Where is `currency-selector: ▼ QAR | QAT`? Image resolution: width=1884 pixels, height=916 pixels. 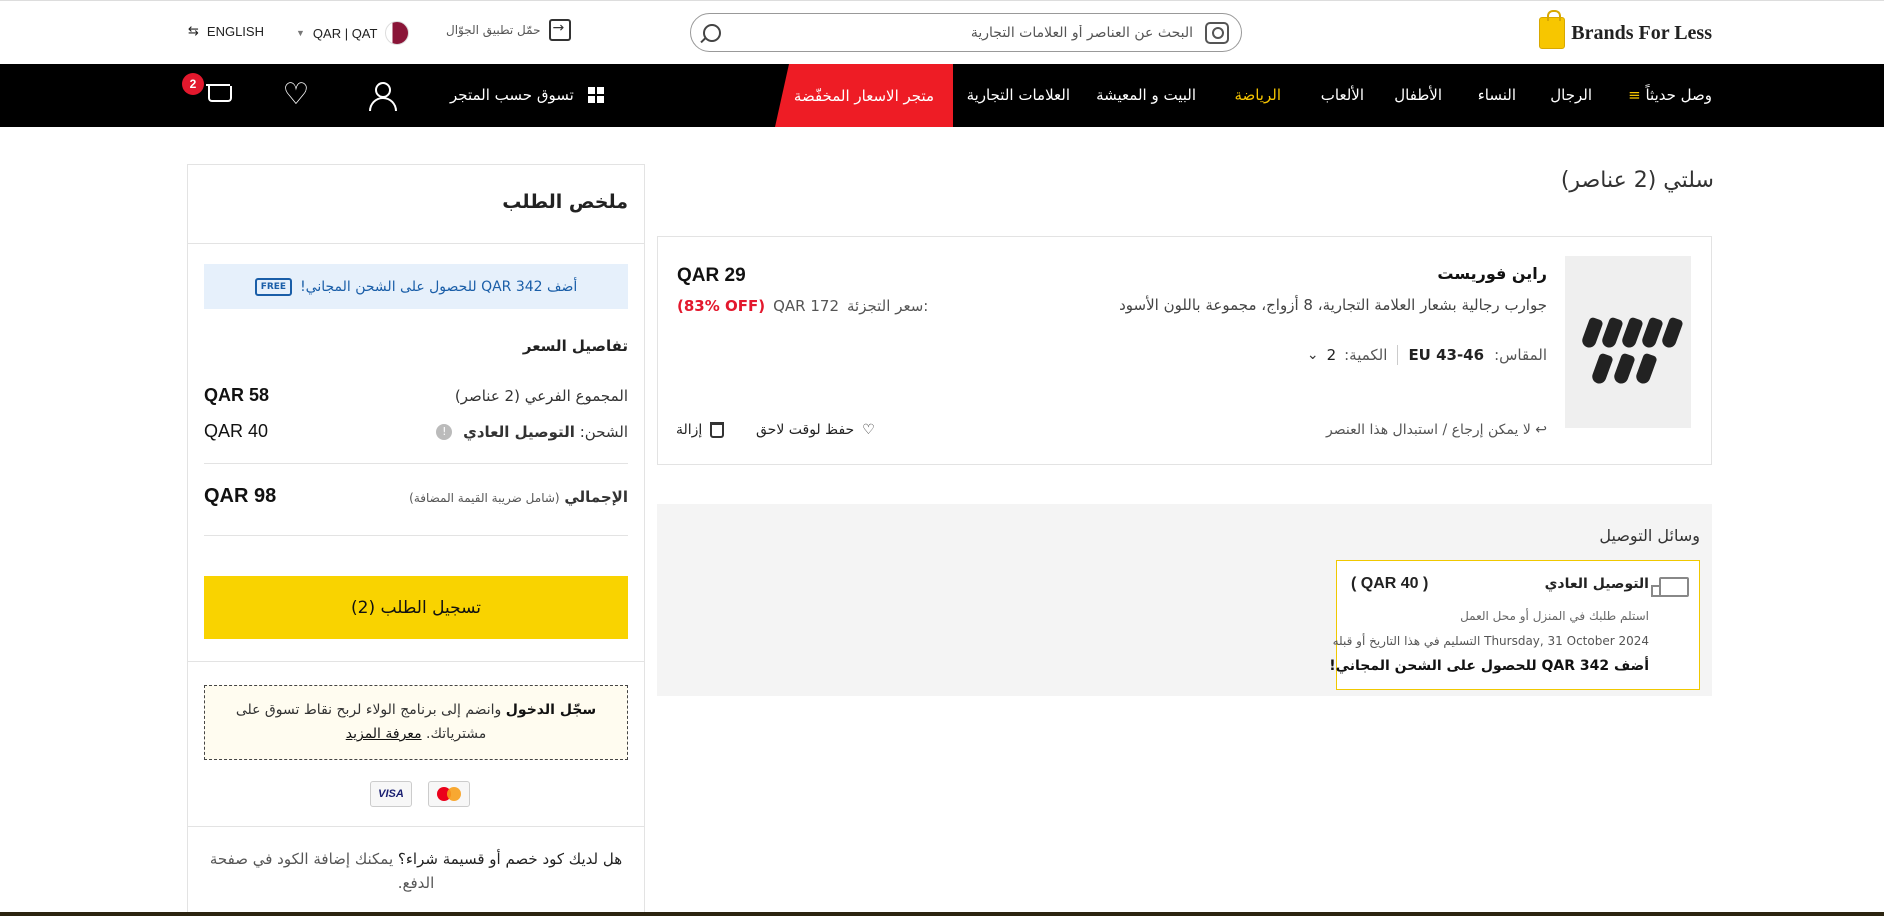 currency-selector: ▼ QAR | QAT is located at coordinates (353, 33).